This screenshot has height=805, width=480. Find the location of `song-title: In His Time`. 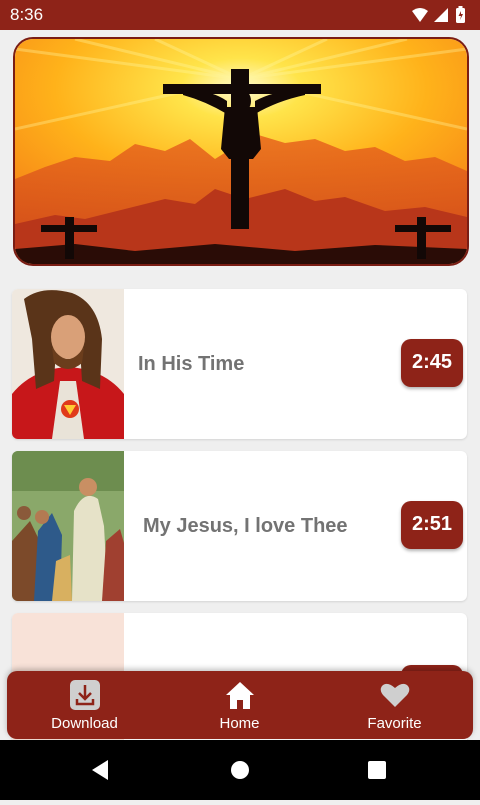

song-title: In His Time is located at coordinates (191, 364).